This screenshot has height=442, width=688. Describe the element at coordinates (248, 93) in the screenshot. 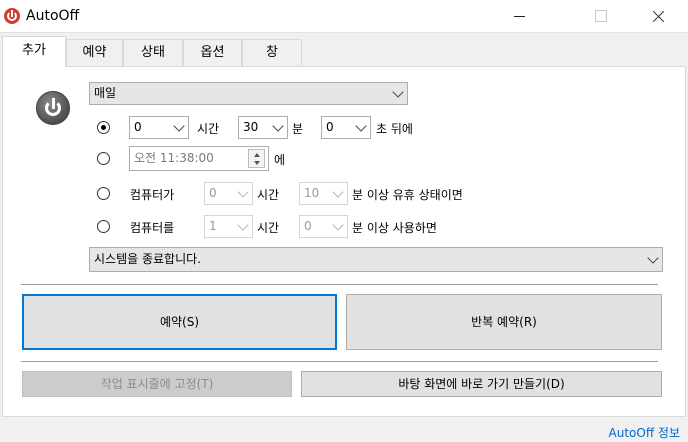

I see `frequency-select: 매일` at that location.